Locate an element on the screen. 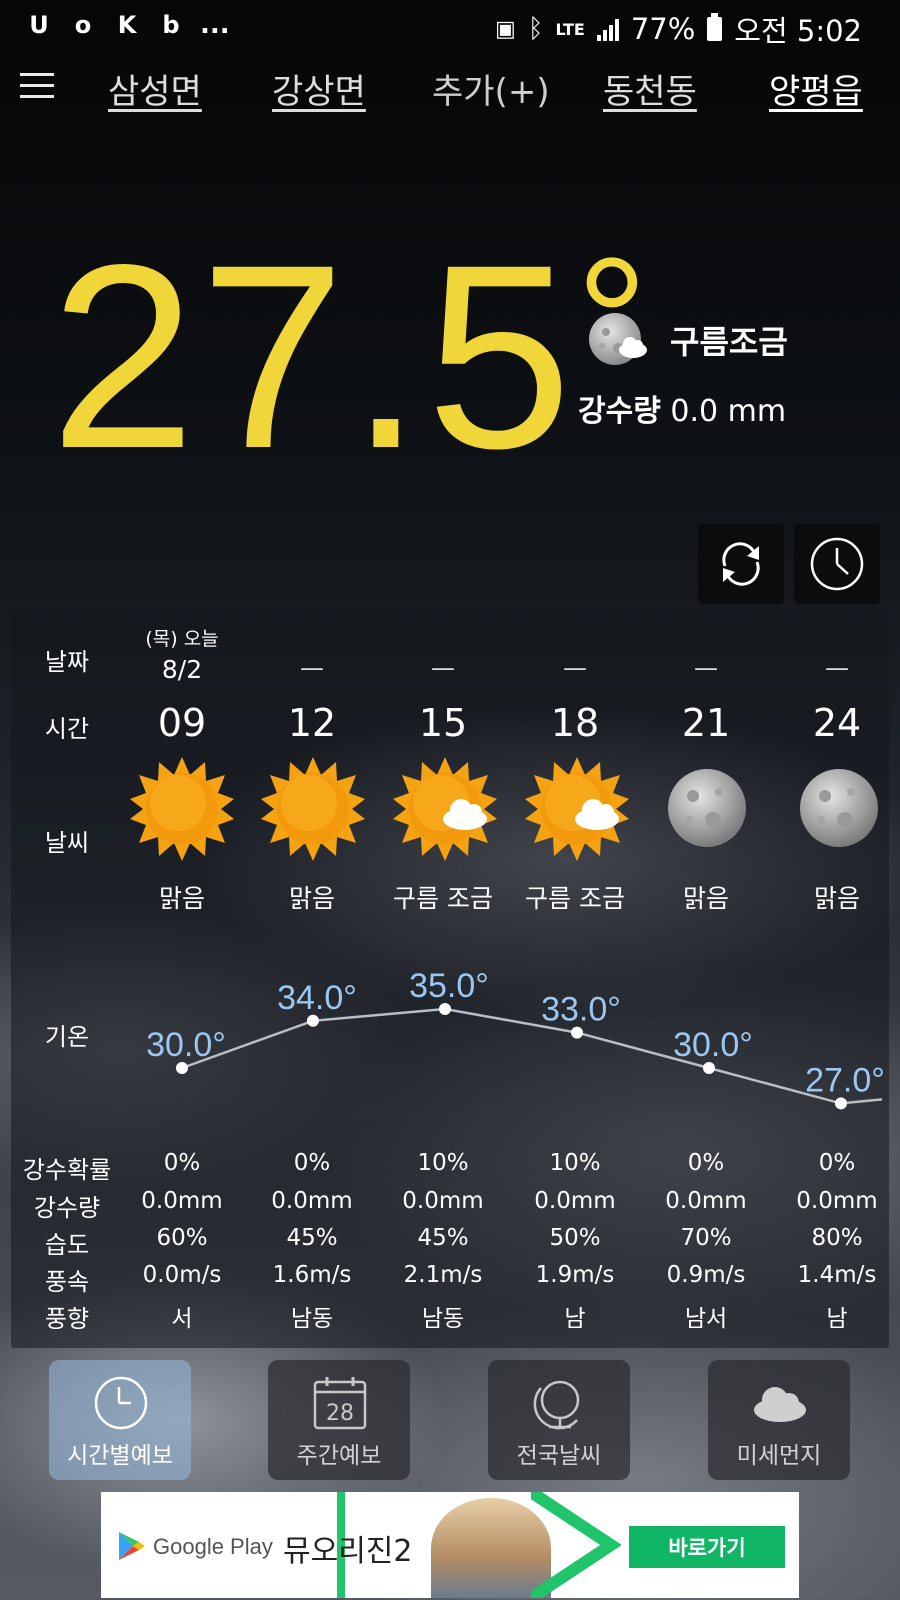 This screenshot has width=900, height=1600. cloud-icon is located at coordinates (780, 1404).